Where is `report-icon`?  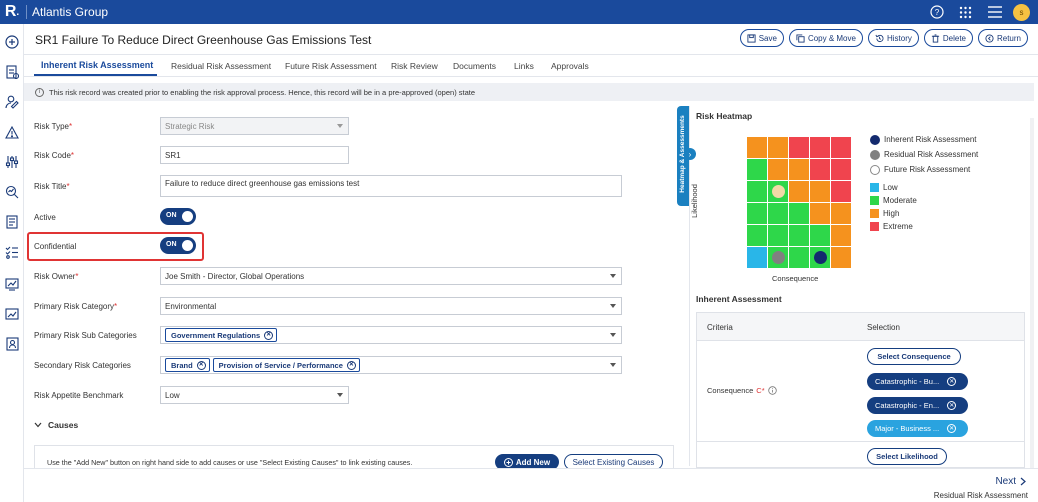
report-icon is located at coordinates (12, 222).